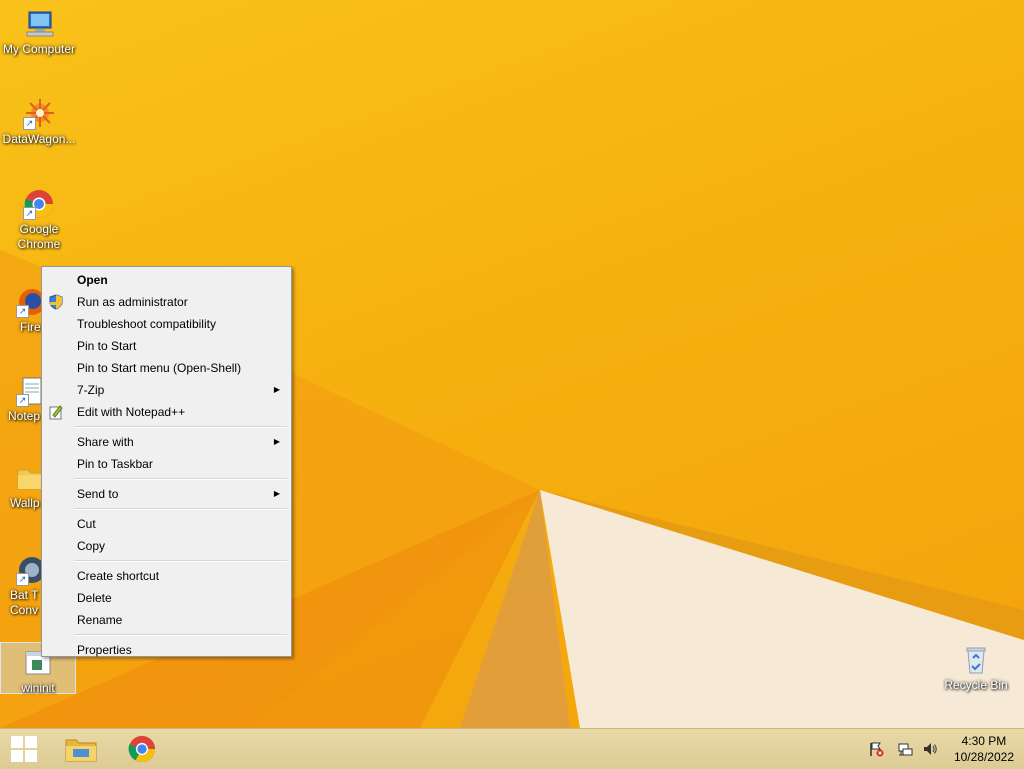 The image size is (1024, 769). I want to click on desktop-icon-label: My Computer, so click(39, 49).